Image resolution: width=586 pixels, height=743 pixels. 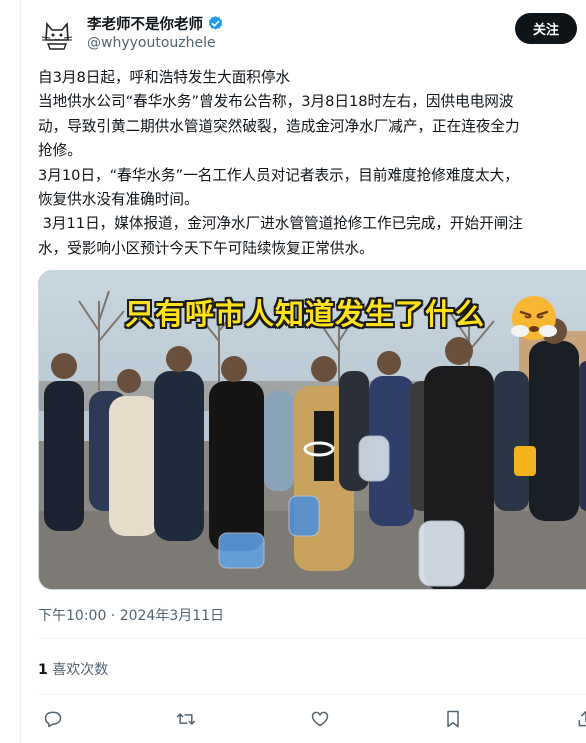 I want to click on retweet-icon, so click(x=186, y=719).